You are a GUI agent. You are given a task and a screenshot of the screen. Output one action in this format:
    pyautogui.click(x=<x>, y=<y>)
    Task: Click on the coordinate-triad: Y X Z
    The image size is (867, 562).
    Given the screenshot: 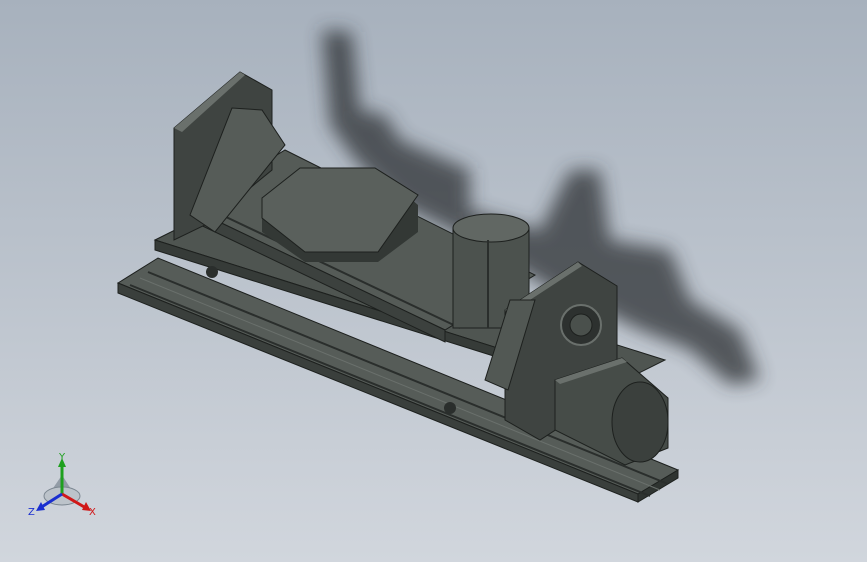 What is the action you would take?
    pyautogui.click(x=62, y=485)
    